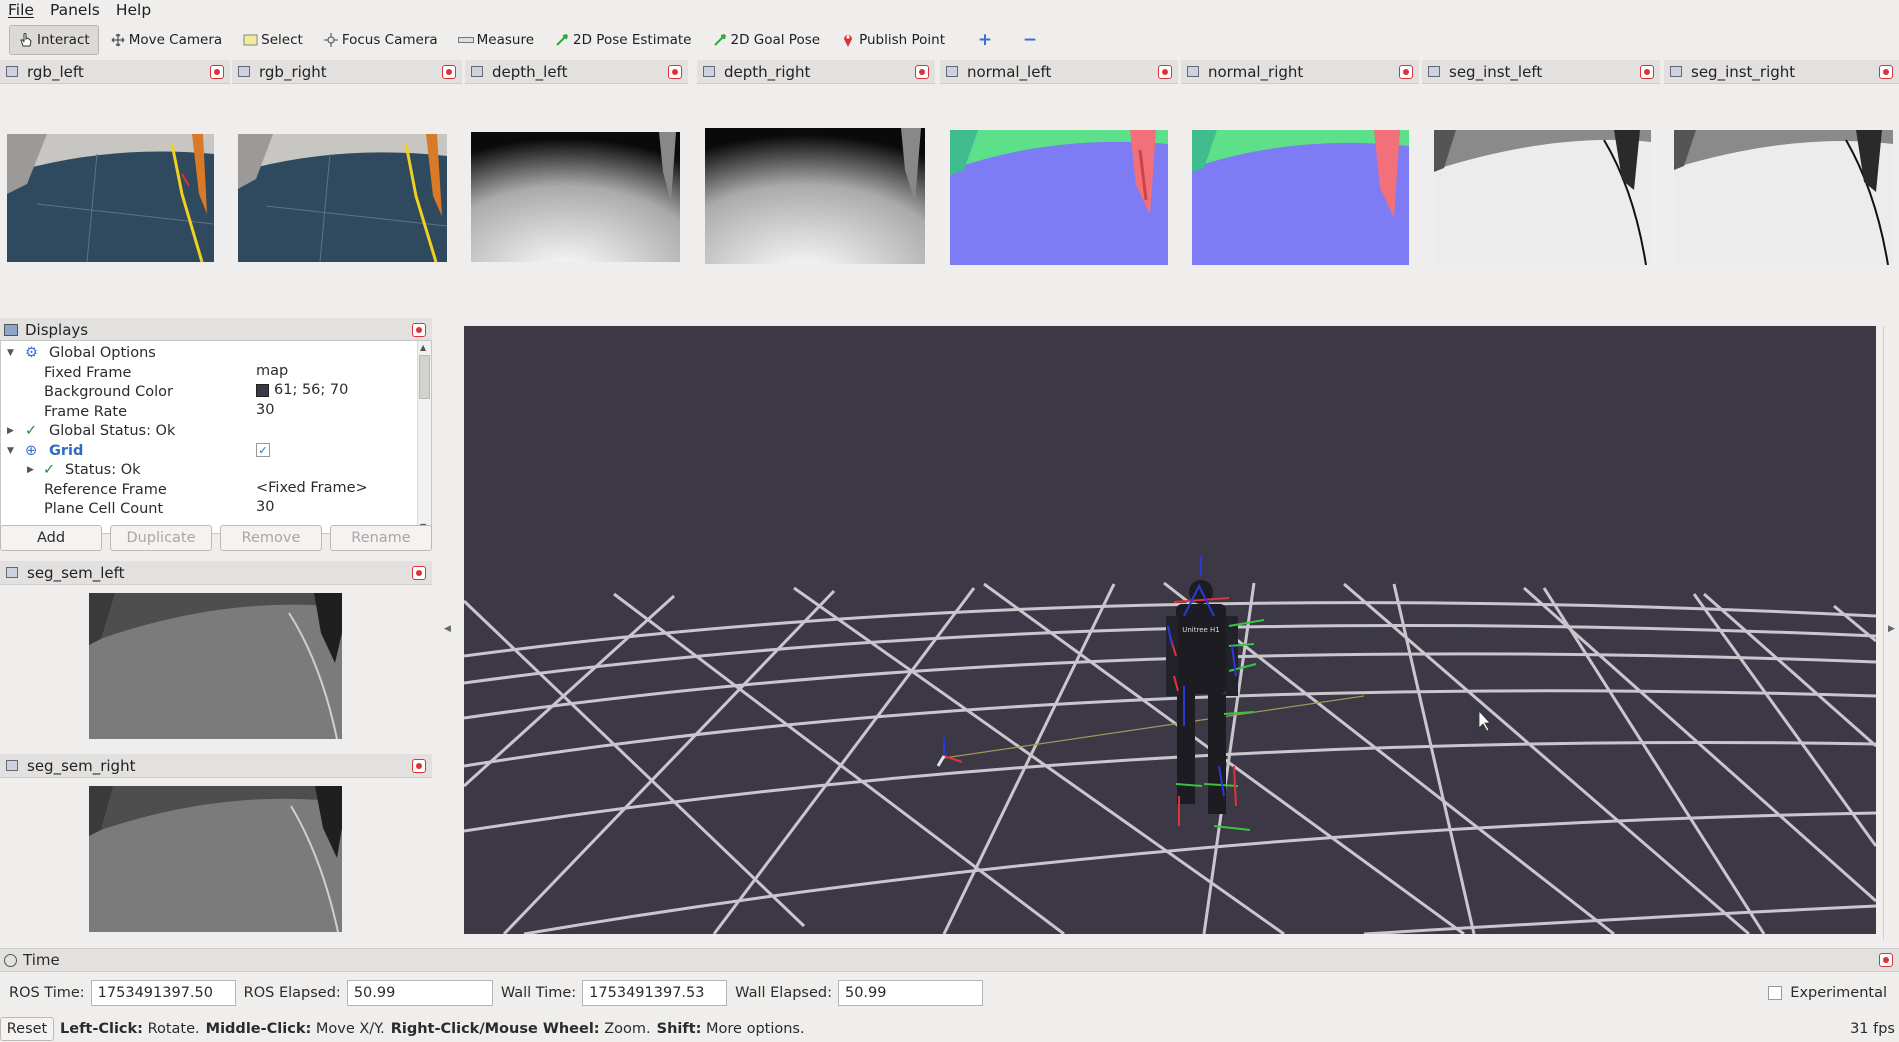 This screenshot has width=1899, height=1042. I want to click on tree-row-global-options: ▼ ⚙ Global Options, so click(81, 353).